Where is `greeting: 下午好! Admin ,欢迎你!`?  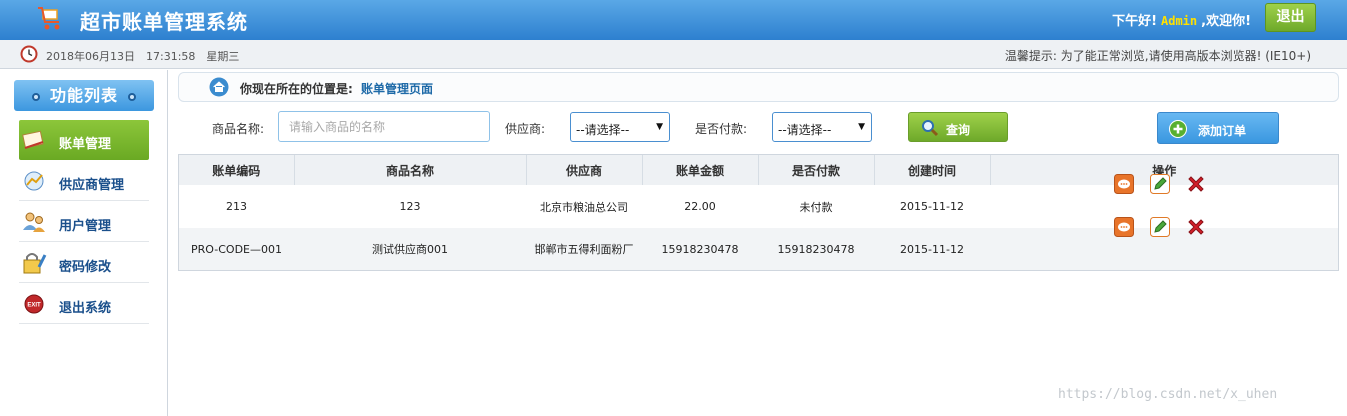 greeting: 下午好! Admin ,欢迎你! is located at coordinates (1181, 19).